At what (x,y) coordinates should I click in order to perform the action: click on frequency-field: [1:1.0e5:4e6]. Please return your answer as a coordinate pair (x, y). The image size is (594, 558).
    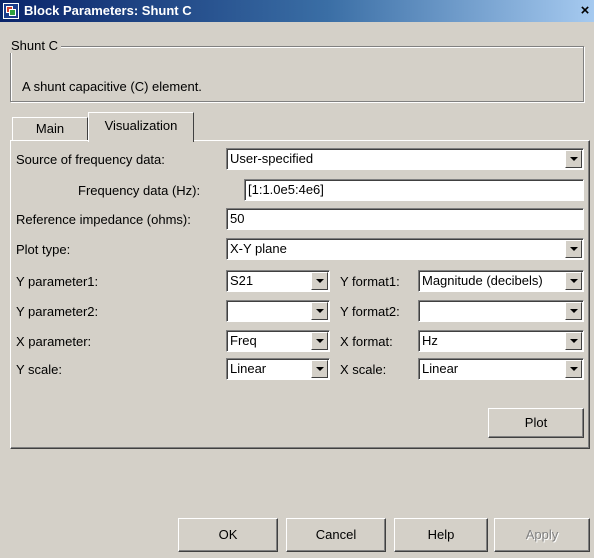
    Looking at the image, I should click on (414, 190).